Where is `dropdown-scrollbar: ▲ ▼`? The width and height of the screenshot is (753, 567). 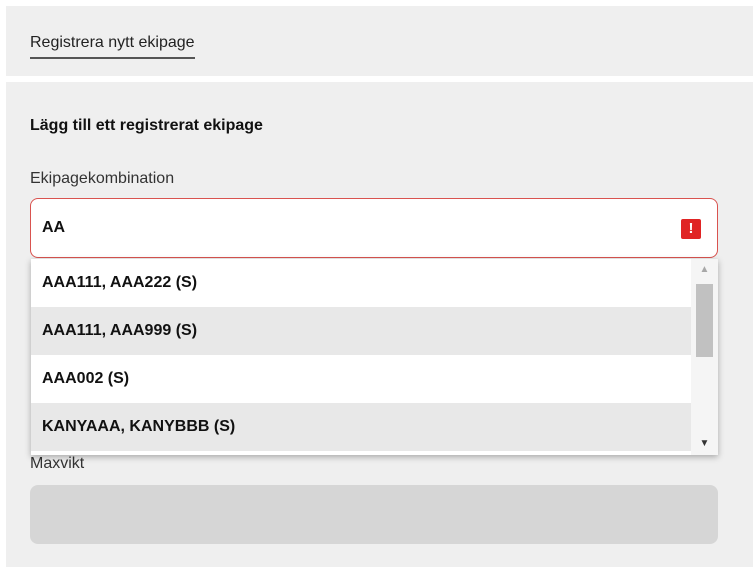
dropdown-scrollbar: ▲ ▼ is located at coordinates (704, 357).